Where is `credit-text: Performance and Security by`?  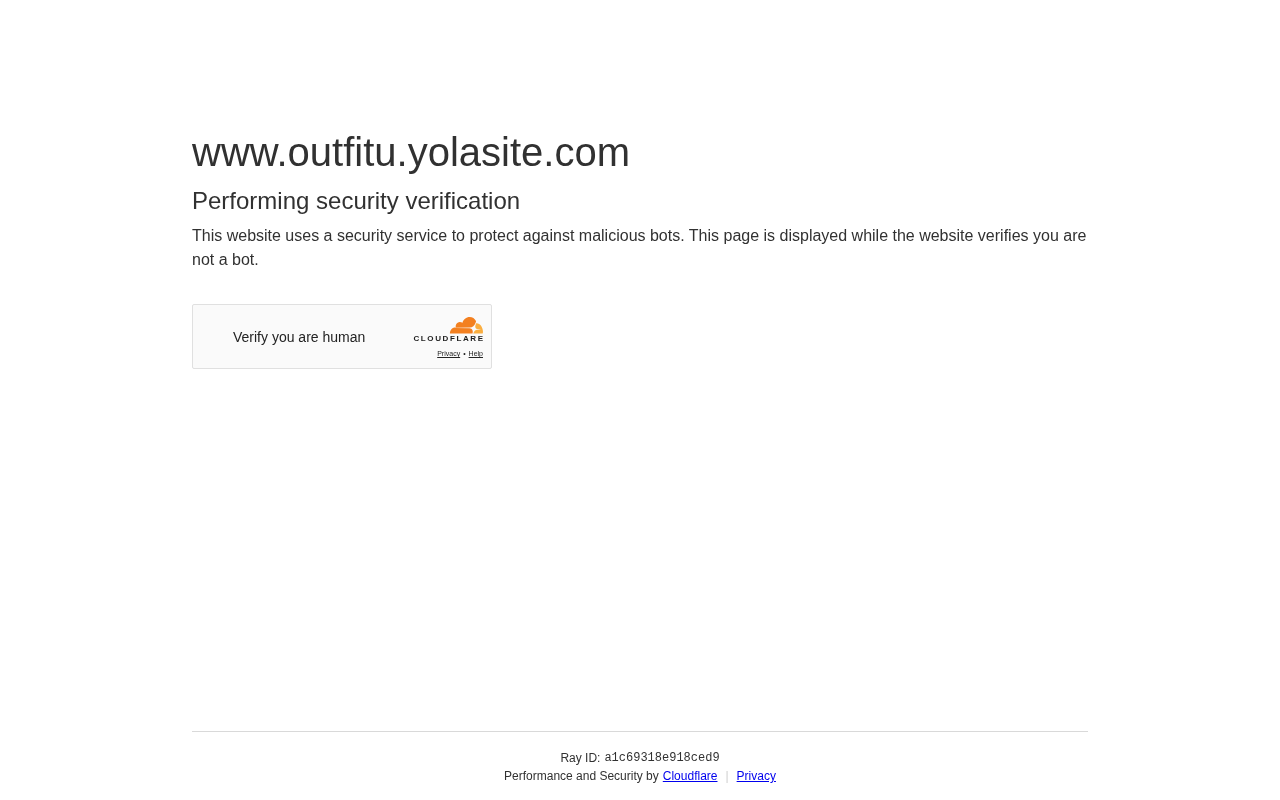
credit-text: Performance and Security by is located at coordinates (581, 776).